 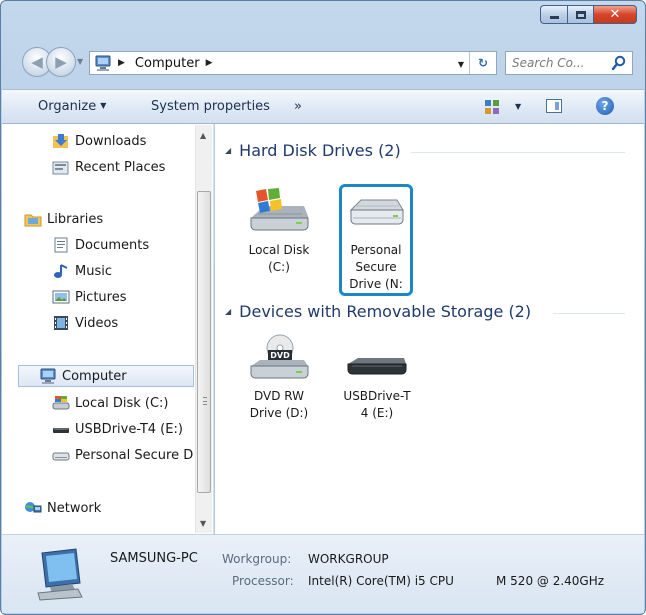 What do you see at coordinates (323, 106) in the screenshot?
I see `command-bar: Organize ▼ System properties » ▼ ?` at bounding box center [323, 106].